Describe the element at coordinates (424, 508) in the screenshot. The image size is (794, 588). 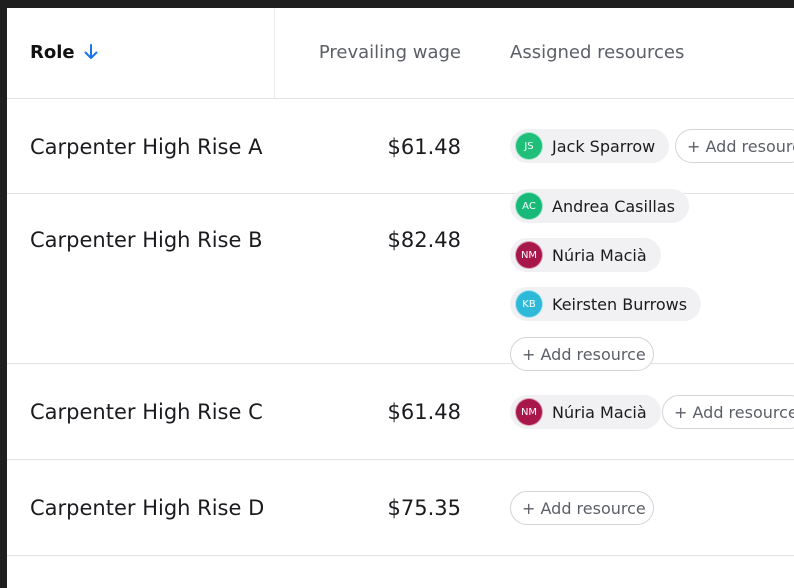
I see `wage-value: $75.35` at that location.